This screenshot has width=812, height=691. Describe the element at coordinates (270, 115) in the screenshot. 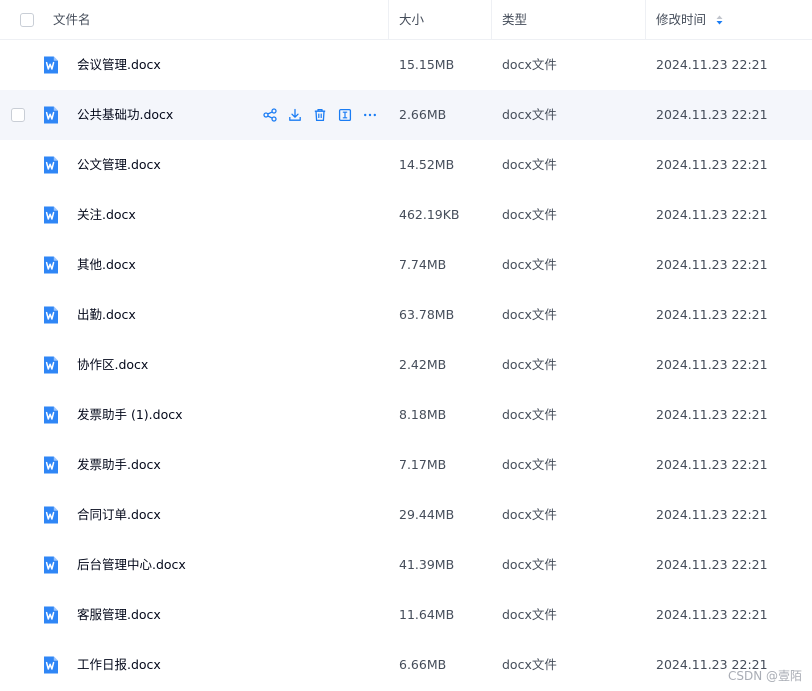

I see `share-icon` at that location.